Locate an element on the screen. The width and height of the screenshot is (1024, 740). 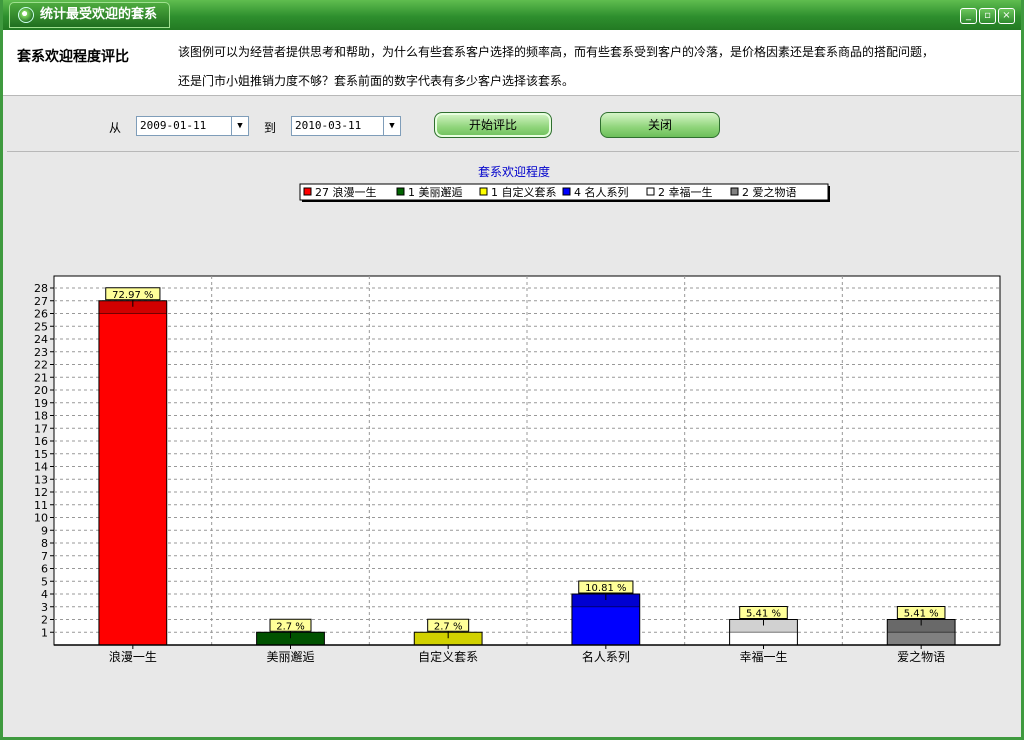
y-tick-label: 27 is located at coordinates (41, 301).